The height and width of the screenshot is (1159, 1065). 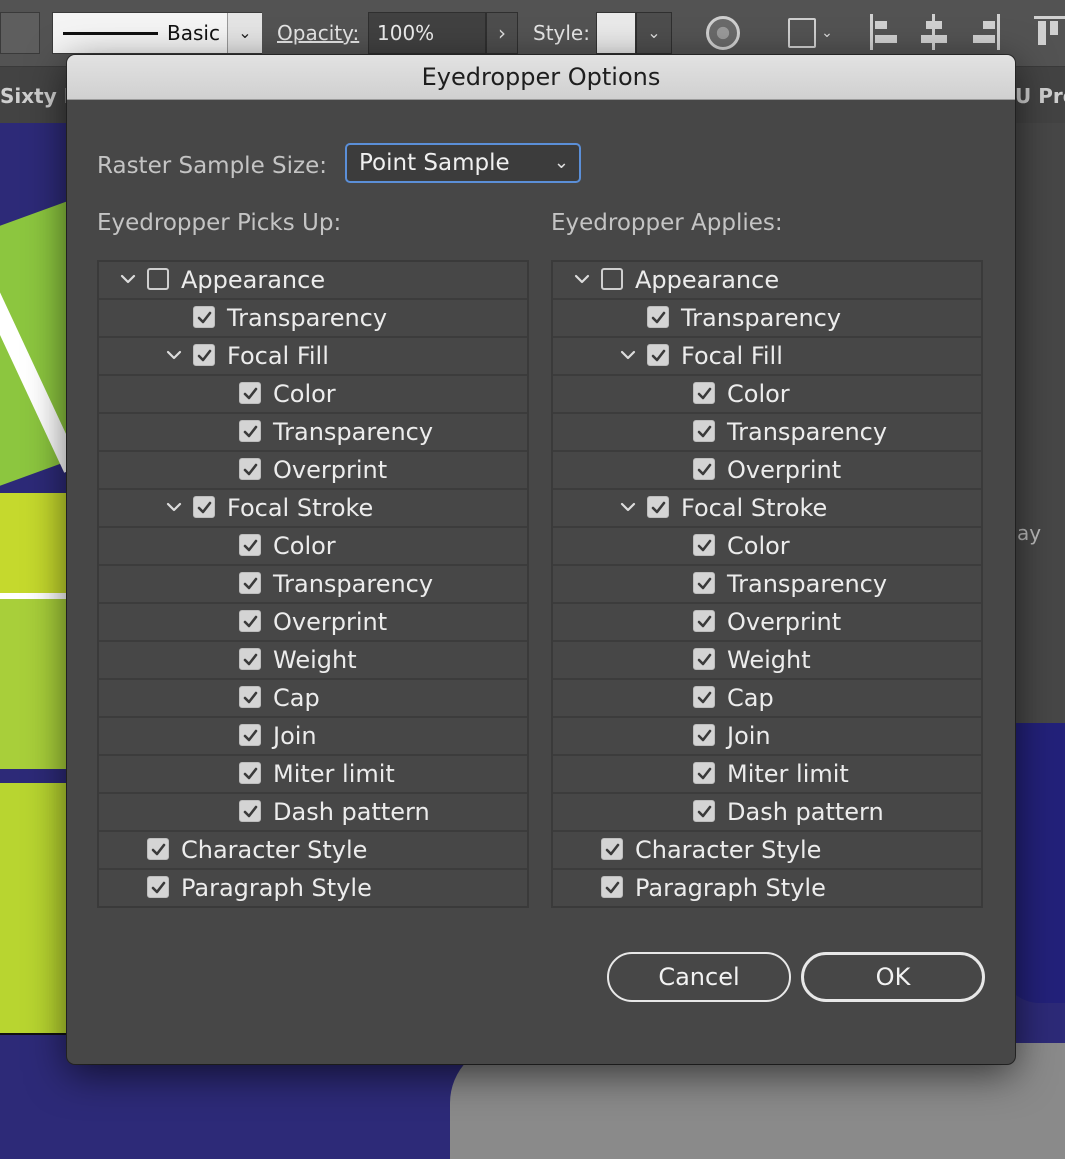 What do you see at coordinates (767, 775) in the screenshot?
I see `applies-row-miter-limit: Miter limit` at bounding box center [767, 775].